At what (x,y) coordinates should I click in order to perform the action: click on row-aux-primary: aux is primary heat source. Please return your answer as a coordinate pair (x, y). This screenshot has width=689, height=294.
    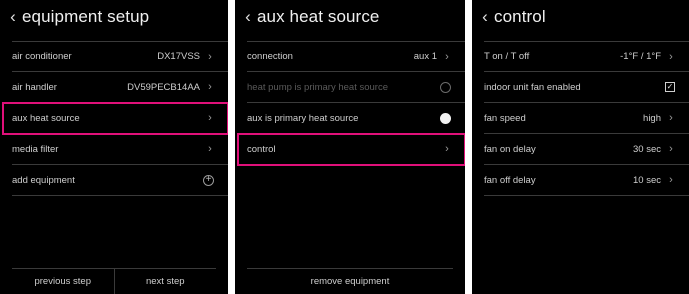
    Looking at the image, I should click on (356, 118).